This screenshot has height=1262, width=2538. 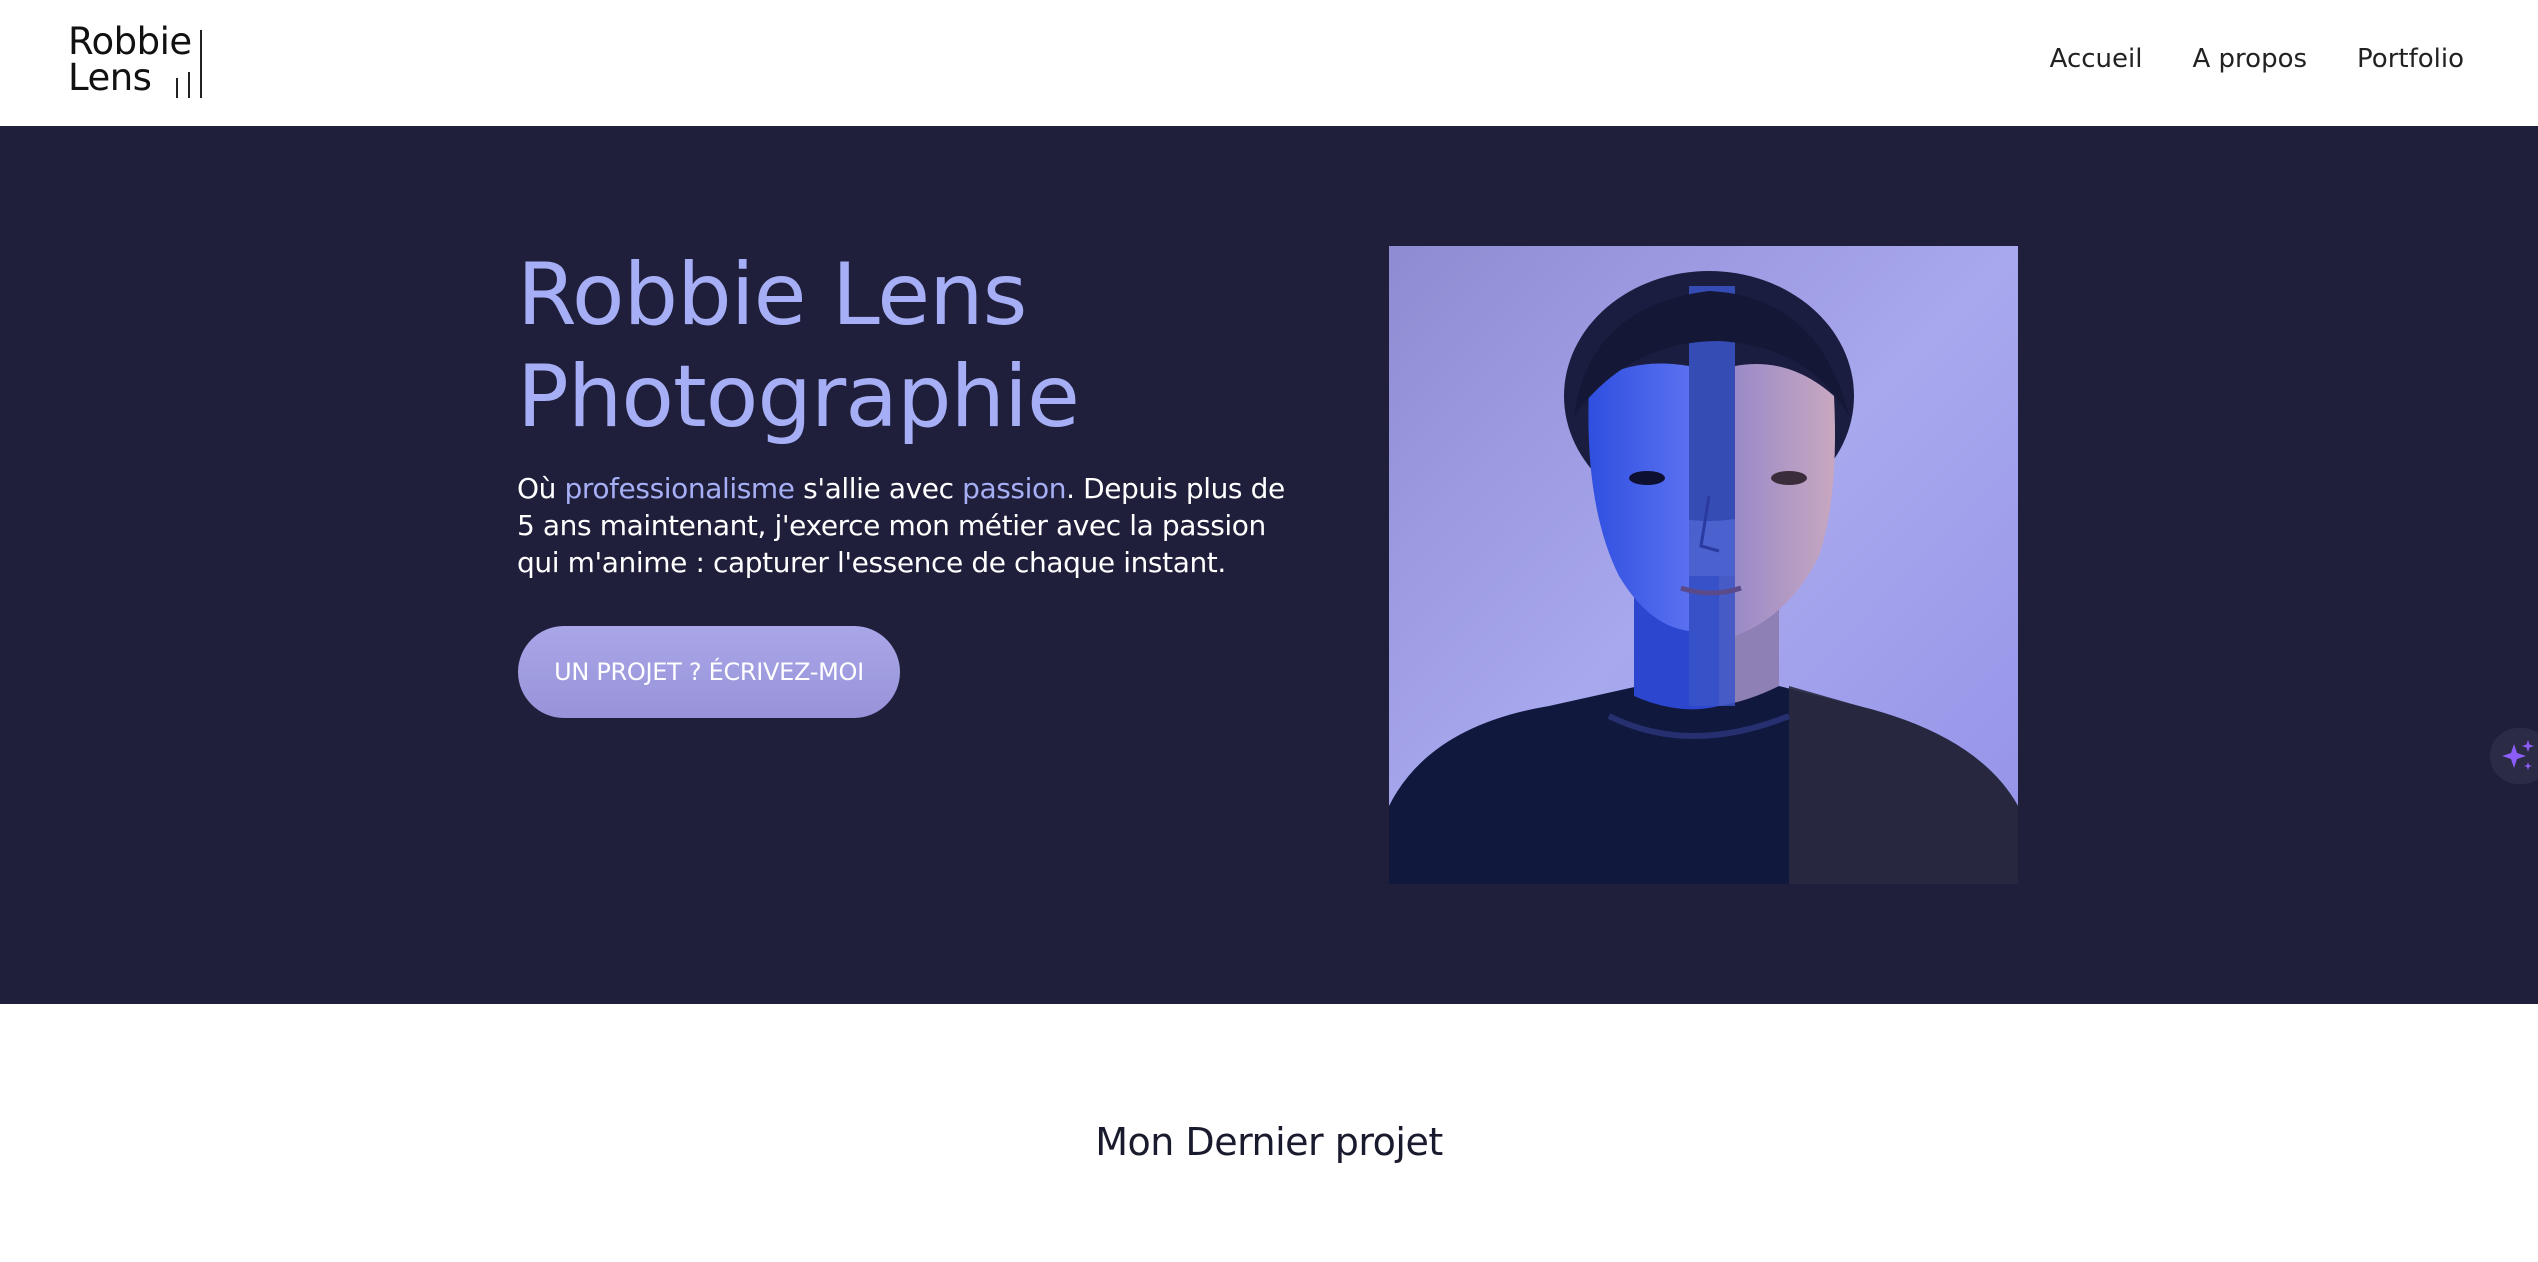 I want to click on hero-title-line-1: Robbie Lens, so click(x=772, y=295).